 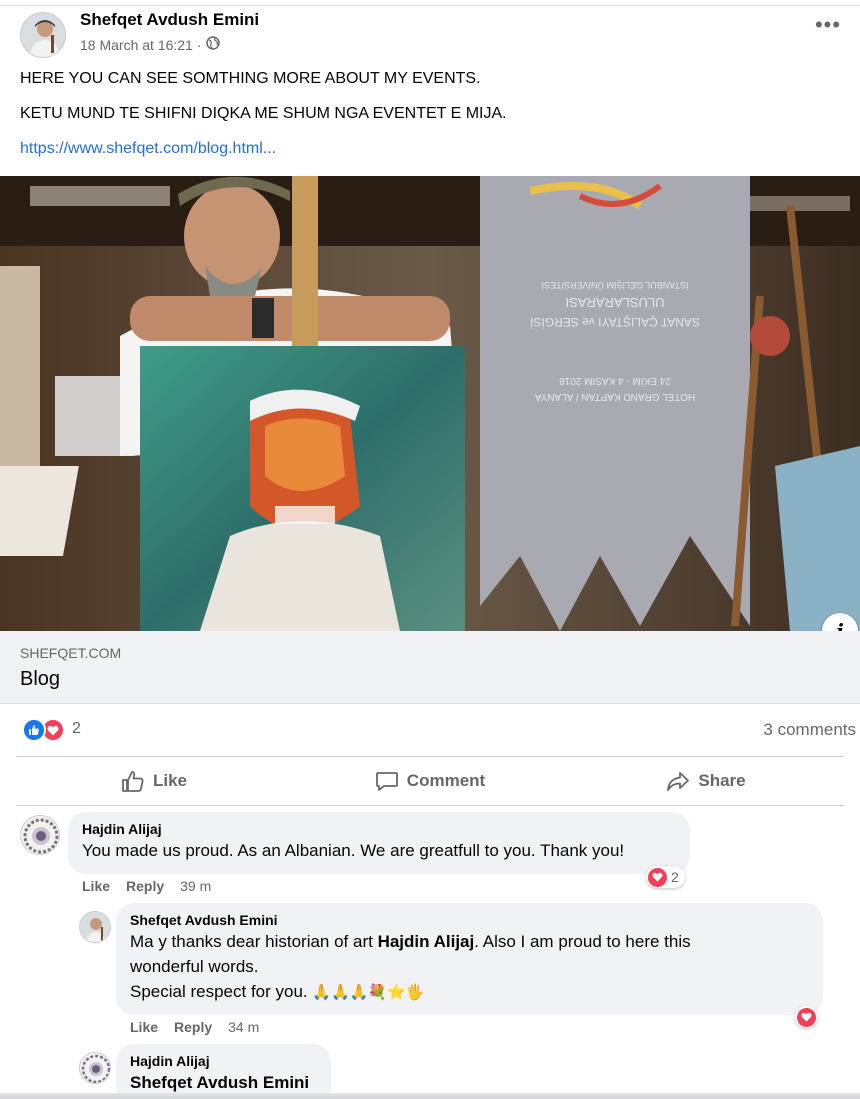 What do you see at coordinates (136, 45) in the screenshot?
I see `post-timestamp: 18 March at 16:21` at bounding box center [136, 45].